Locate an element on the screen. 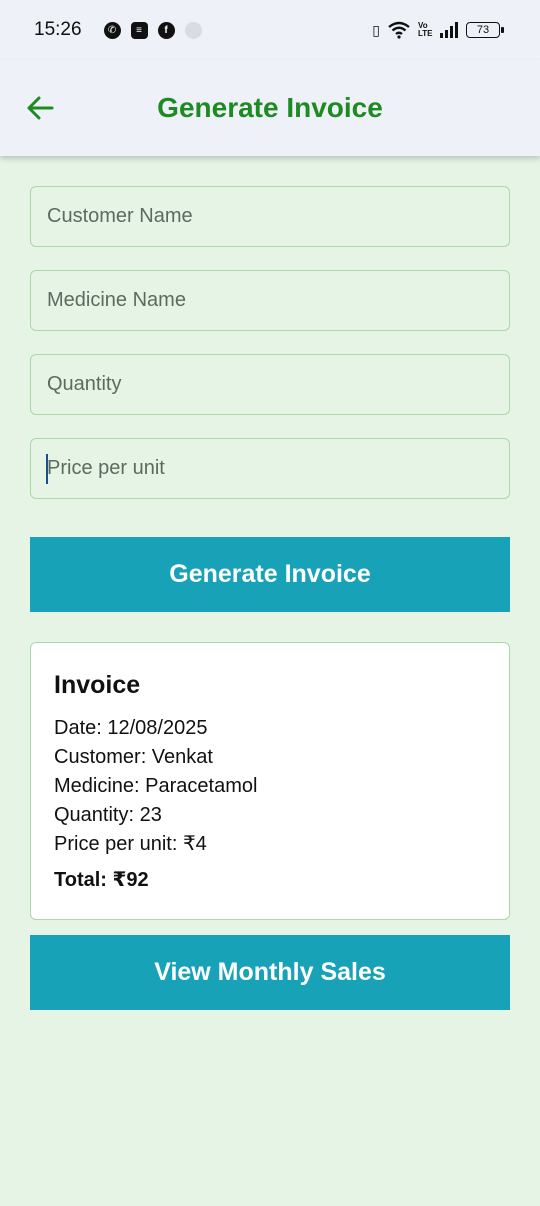  battery-icon: 73 is located at coordinates (485, 30).